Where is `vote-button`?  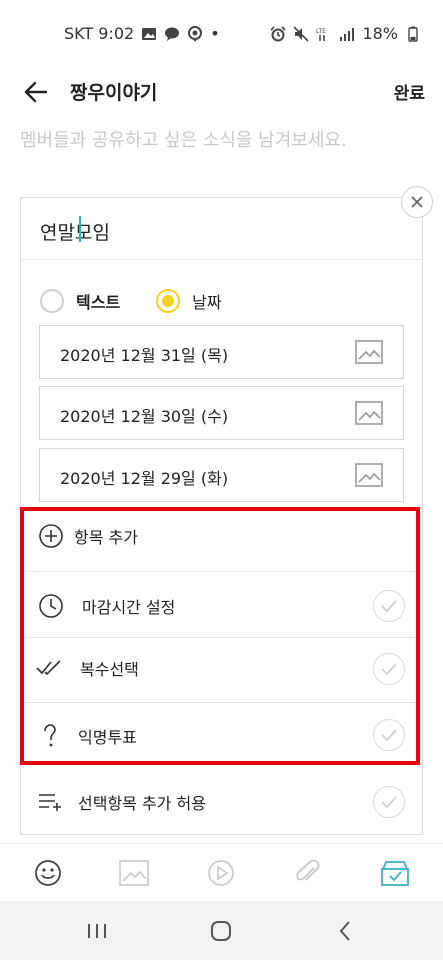
vote-button is located at coordinates (395, 873).